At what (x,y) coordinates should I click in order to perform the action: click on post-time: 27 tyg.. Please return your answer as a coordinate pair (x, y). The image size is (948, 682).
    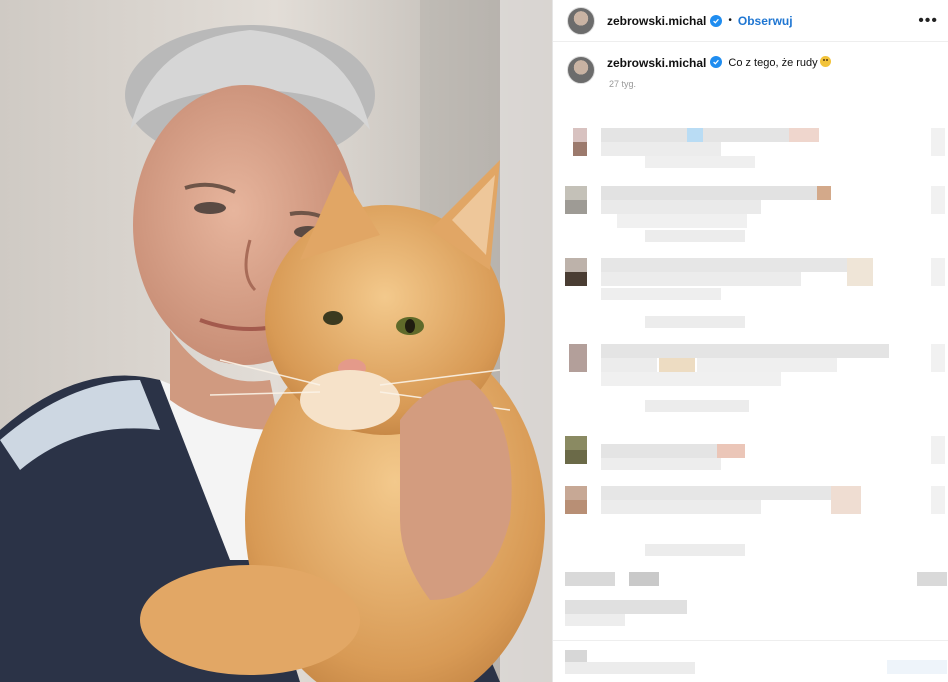
    Looking at the image, I should click on (623, 84).